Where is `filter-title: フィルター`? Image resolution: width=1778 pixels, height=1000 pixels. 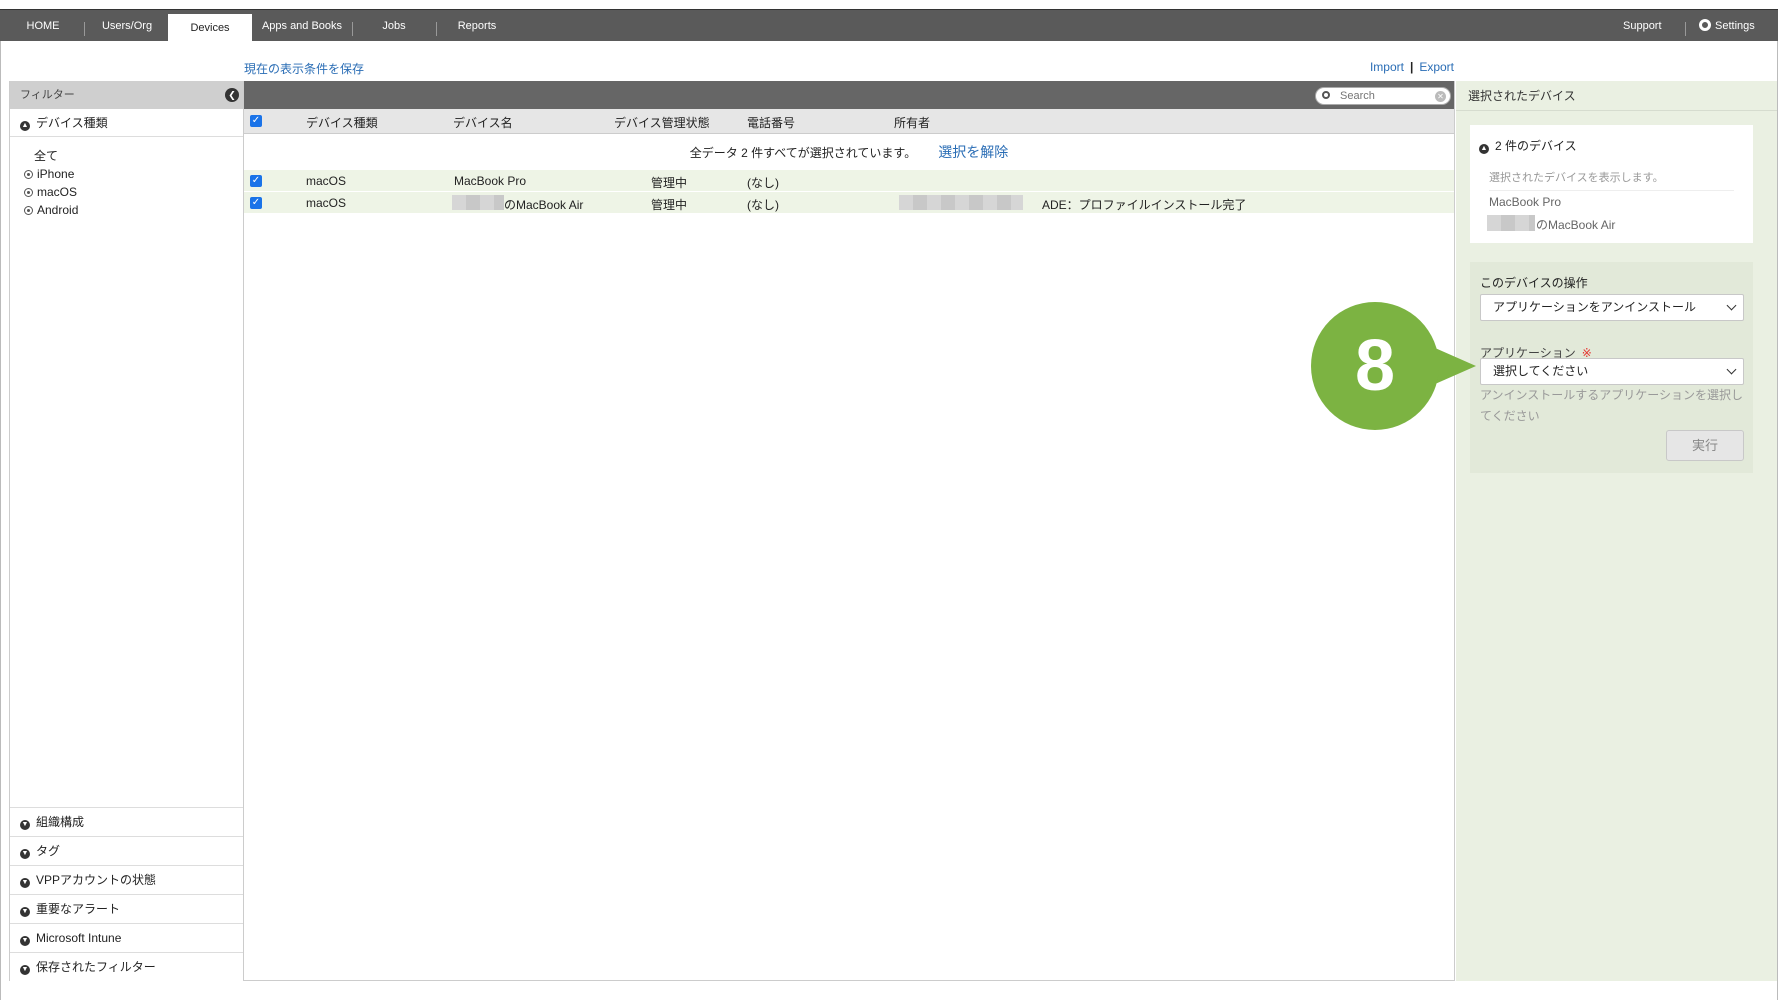
filter-title: フィルター is located at coordinates (47, 95).